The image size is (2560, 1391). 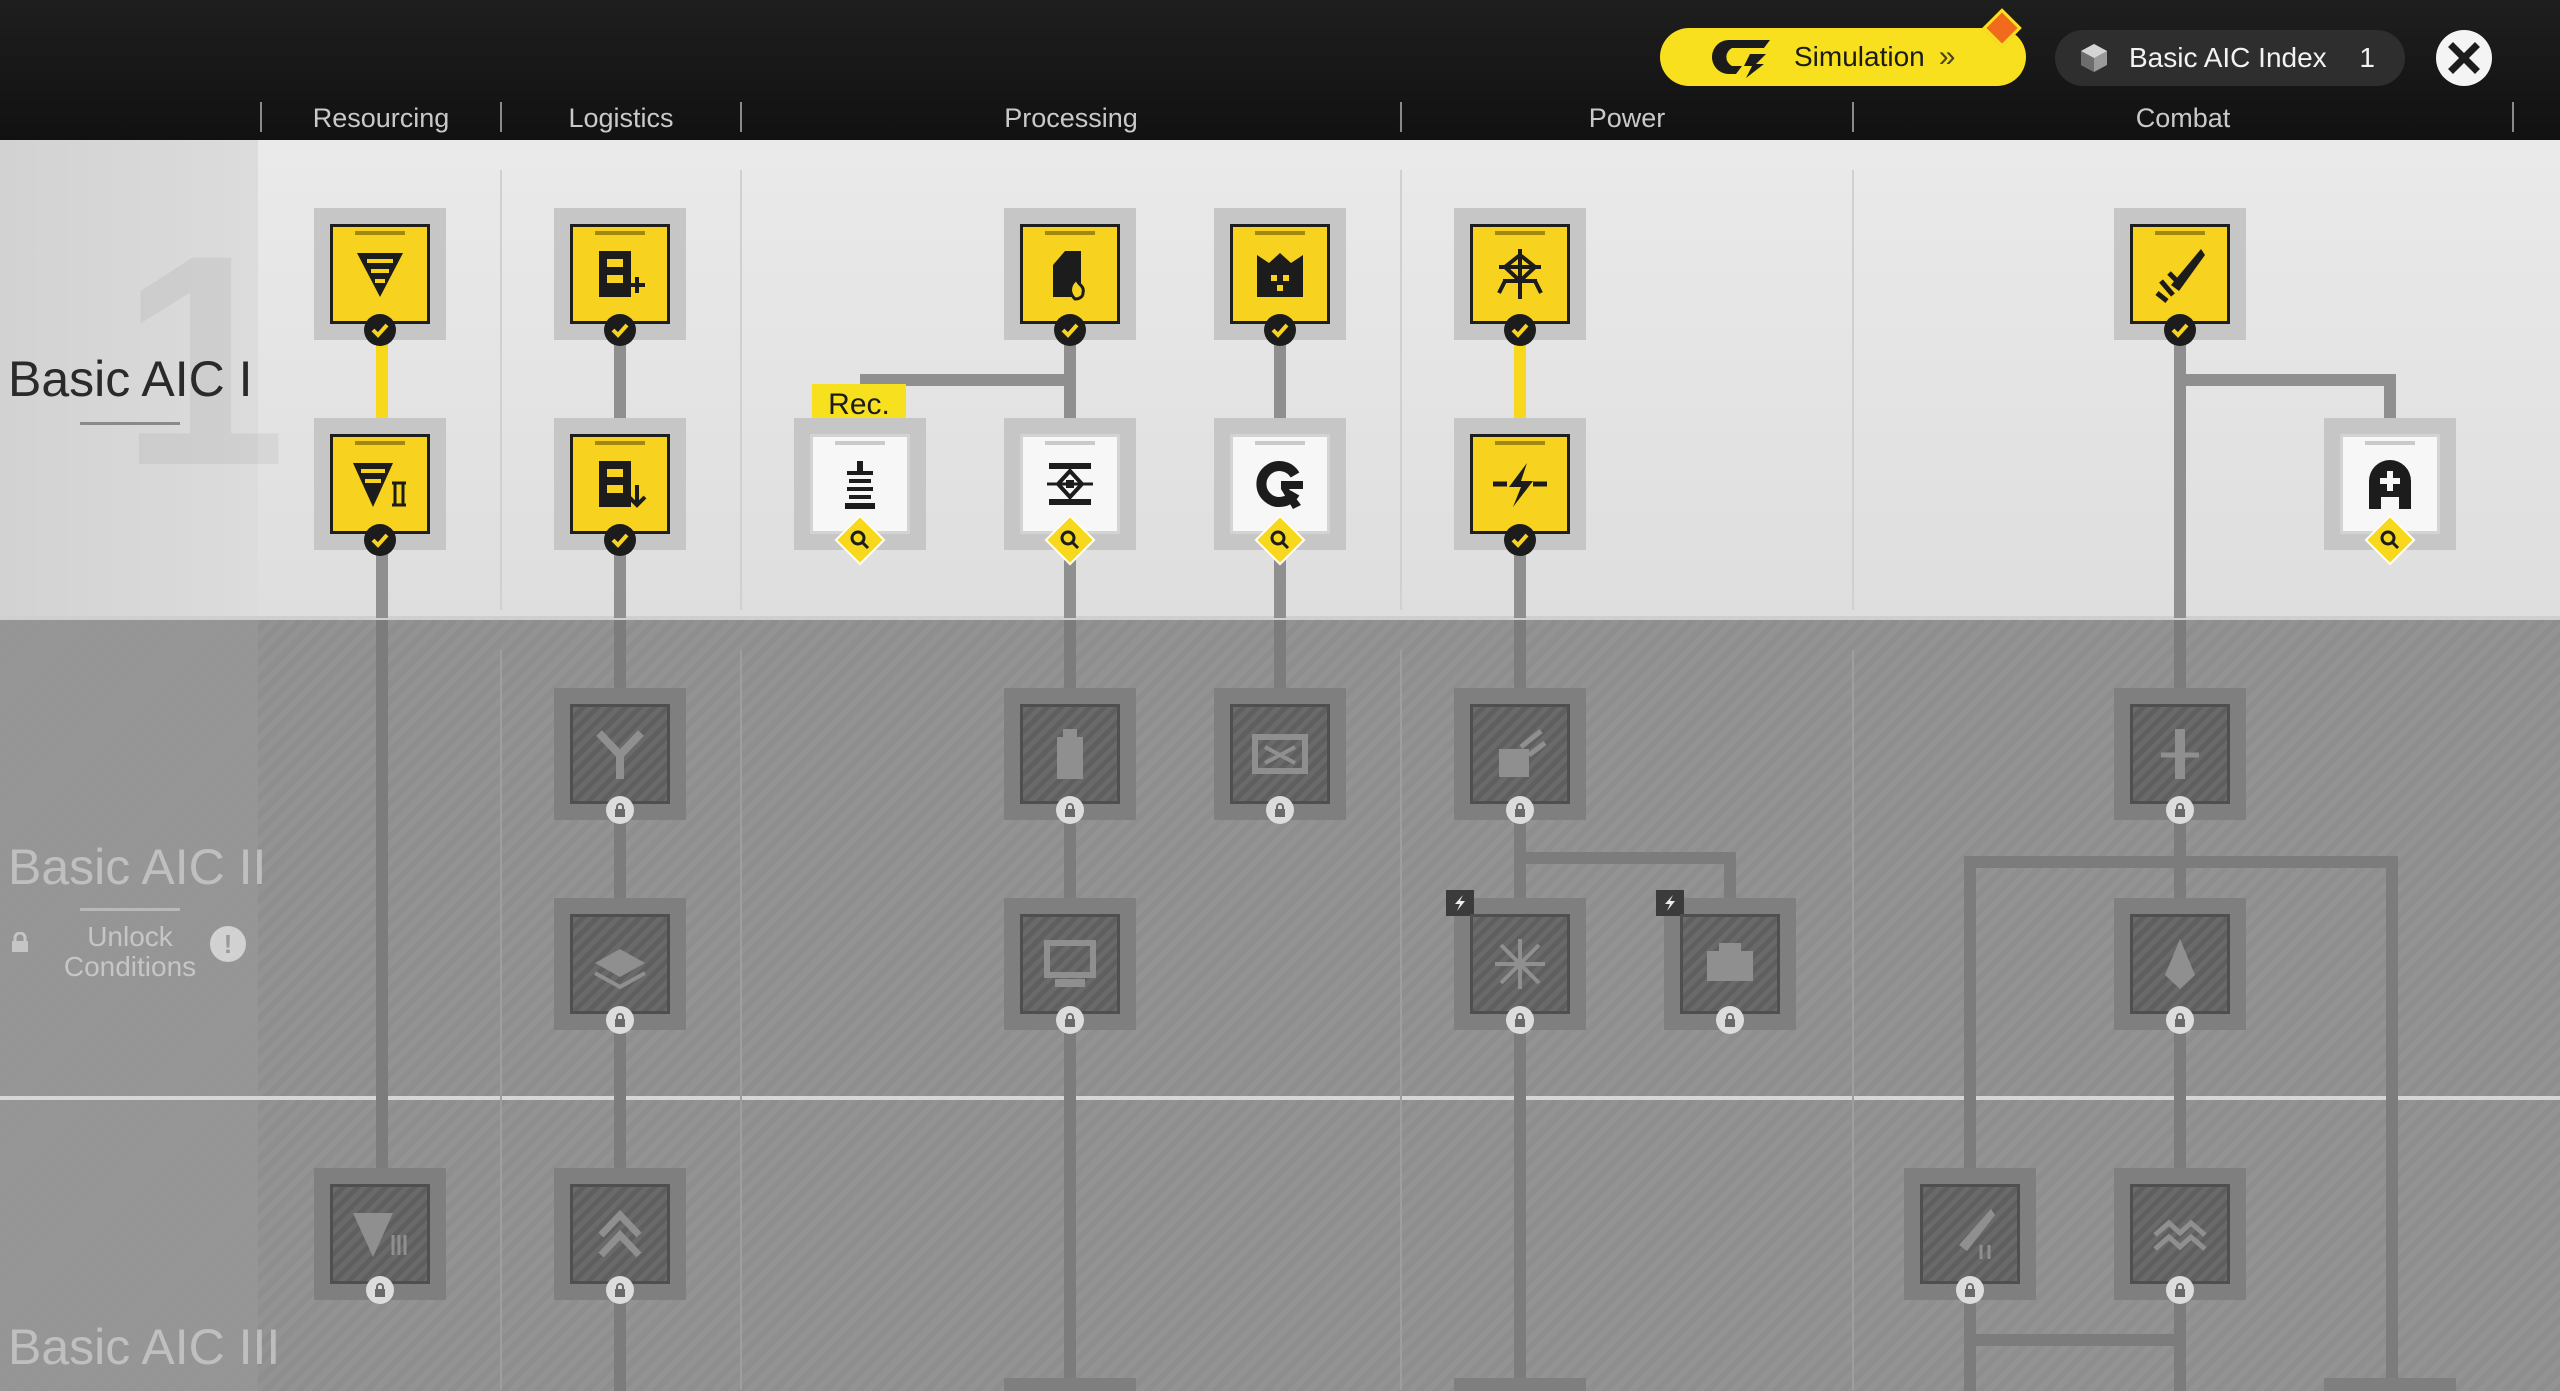 I want to click on drill-ii-icon, so click(x=379, y=485).